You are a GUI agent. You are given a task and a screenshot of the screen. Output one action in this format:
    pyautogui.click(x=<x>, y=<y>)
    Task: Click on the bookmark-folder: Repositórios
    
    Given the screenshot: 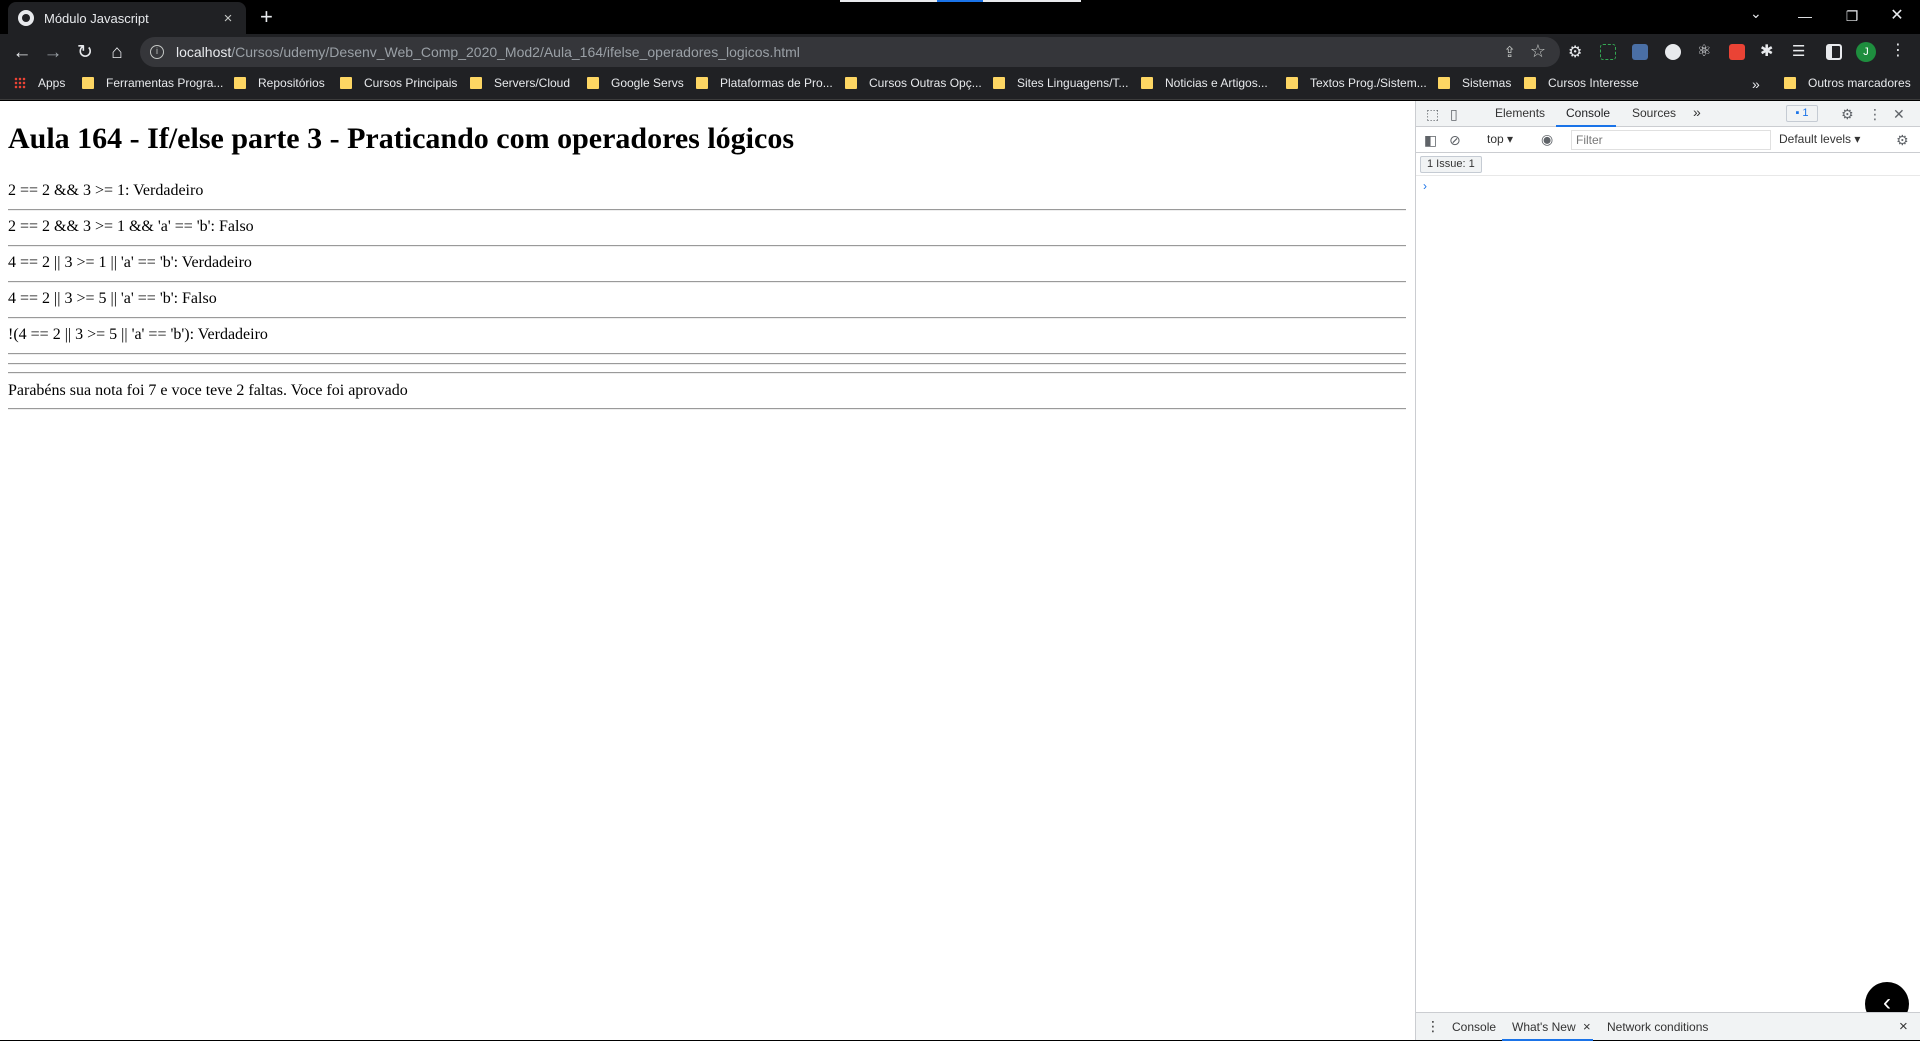 What is the action you would take?
    pyautogui.click(x=279, y=83)
    